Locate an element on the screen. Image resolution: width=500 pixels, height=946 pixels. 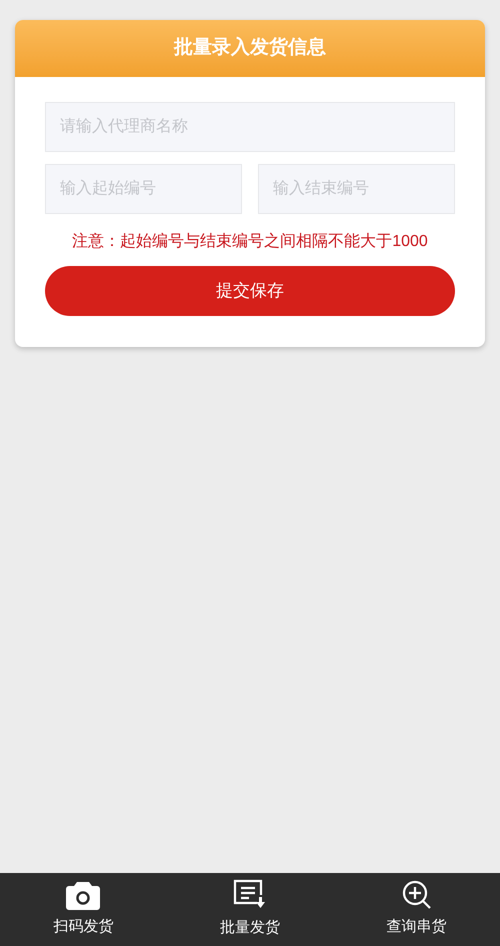
submit-button: 提交保存 is located at coordinates (250, 291).